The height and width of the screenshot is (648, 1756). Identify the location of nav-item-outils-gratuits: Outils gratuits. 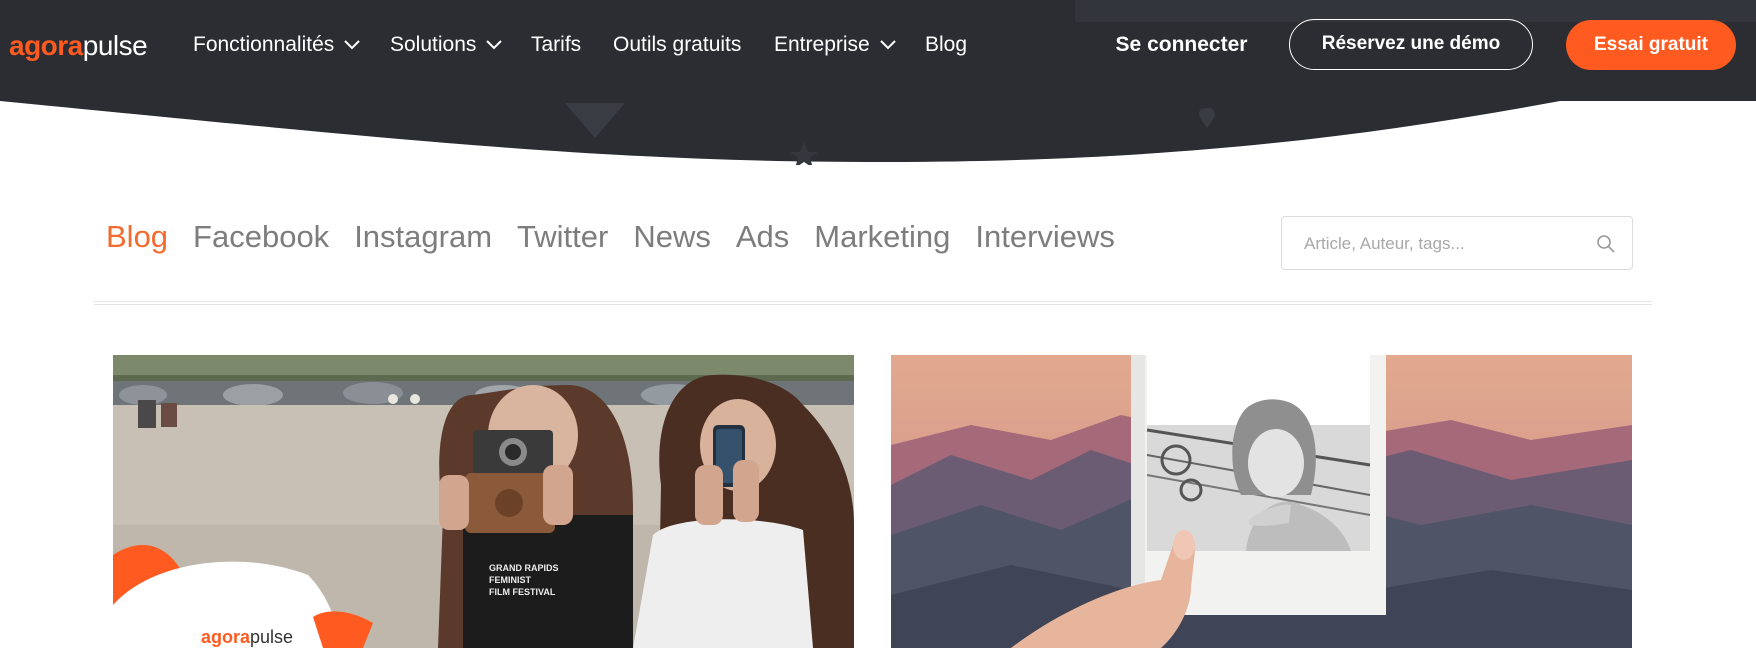
(677, 45).